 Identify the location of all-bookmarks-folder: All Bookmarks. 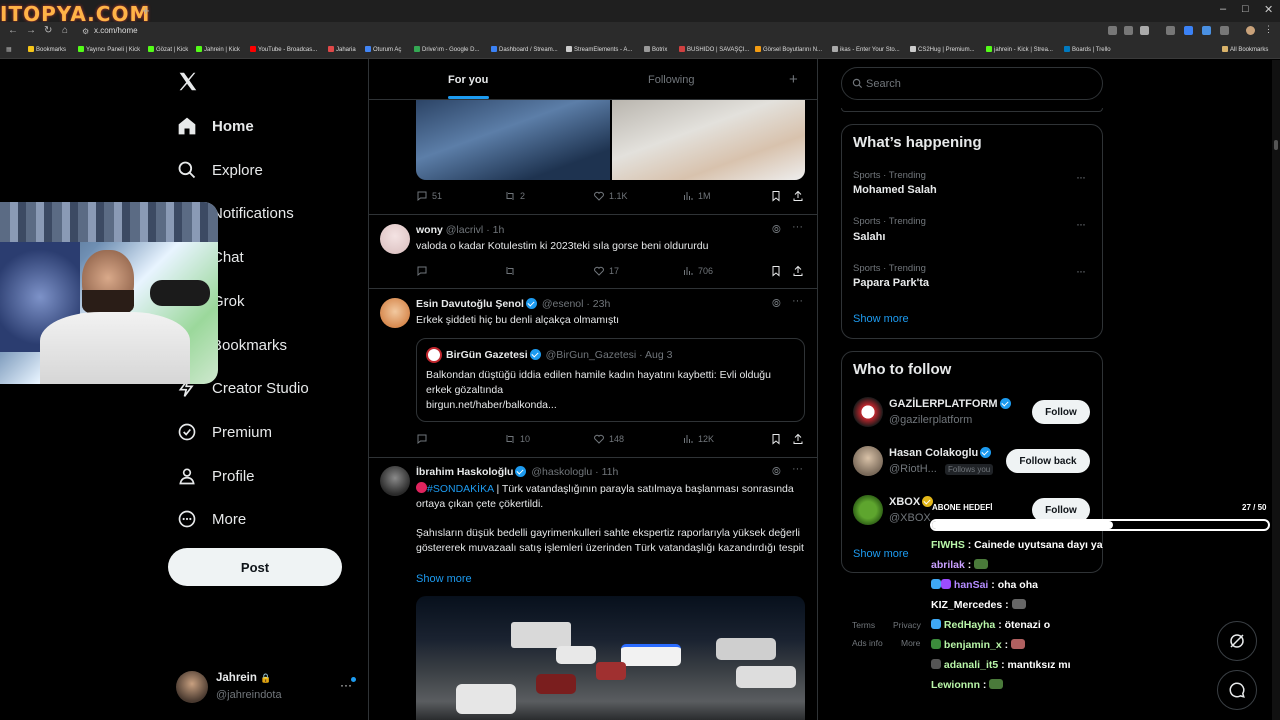
(1245, 49).